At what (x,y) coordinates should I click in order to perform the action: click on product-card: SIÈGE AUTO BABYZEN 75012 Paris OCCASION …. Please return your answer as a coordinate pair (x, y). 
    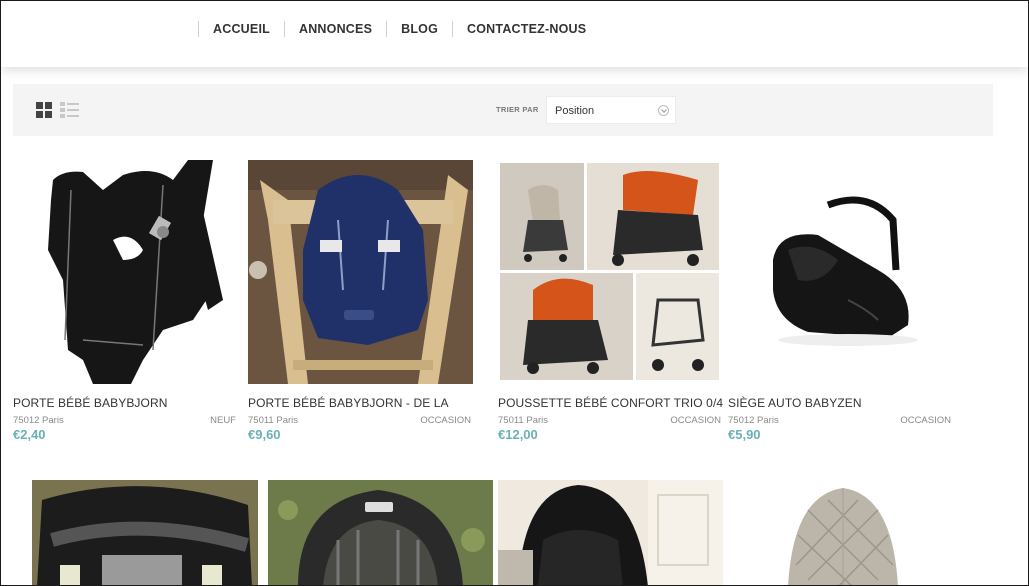
    Looking at the image, I should click on (840, 302).